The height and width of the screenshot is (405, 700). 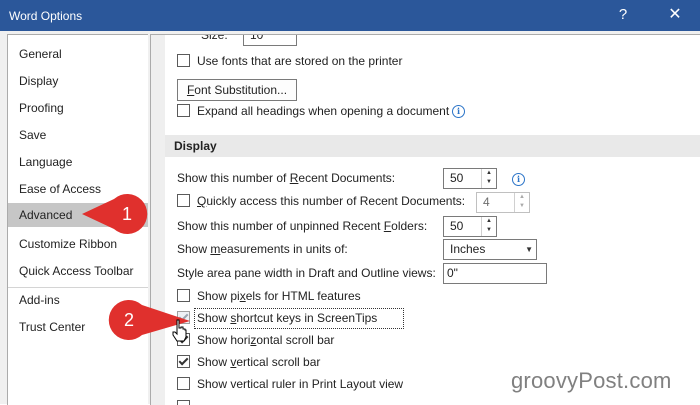 What do you see at coordinates (129, 320) in the screenshot?
I see `callout-2-number: 2` at bounding box center [129, 320].